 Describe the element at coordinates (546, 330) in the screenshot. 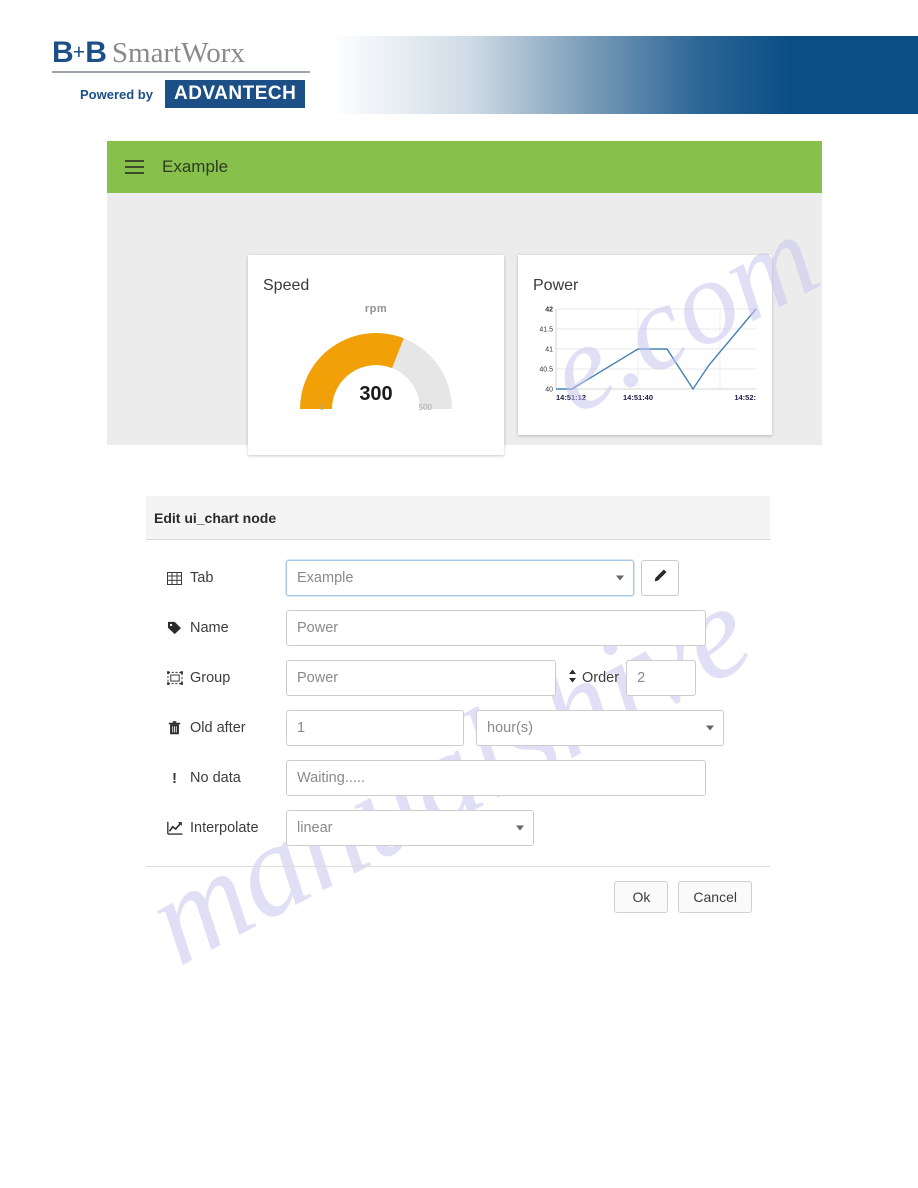

I see `svg-text: 41.5` at that location.